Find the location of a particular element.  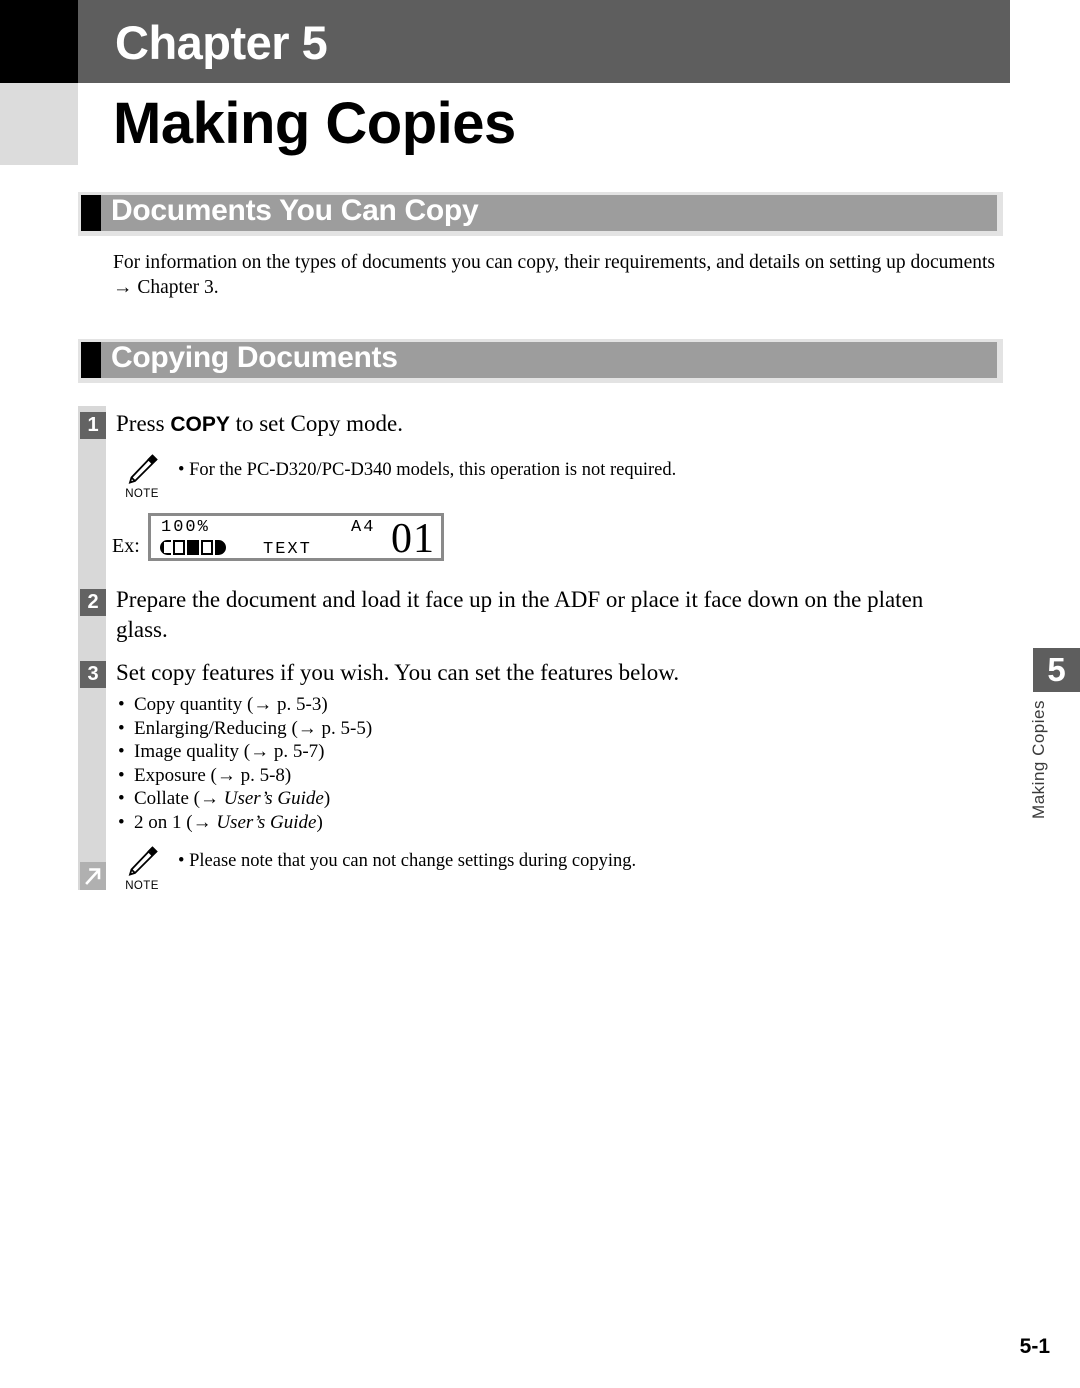

example-label: Ex: is located at coordinates (126, 546).